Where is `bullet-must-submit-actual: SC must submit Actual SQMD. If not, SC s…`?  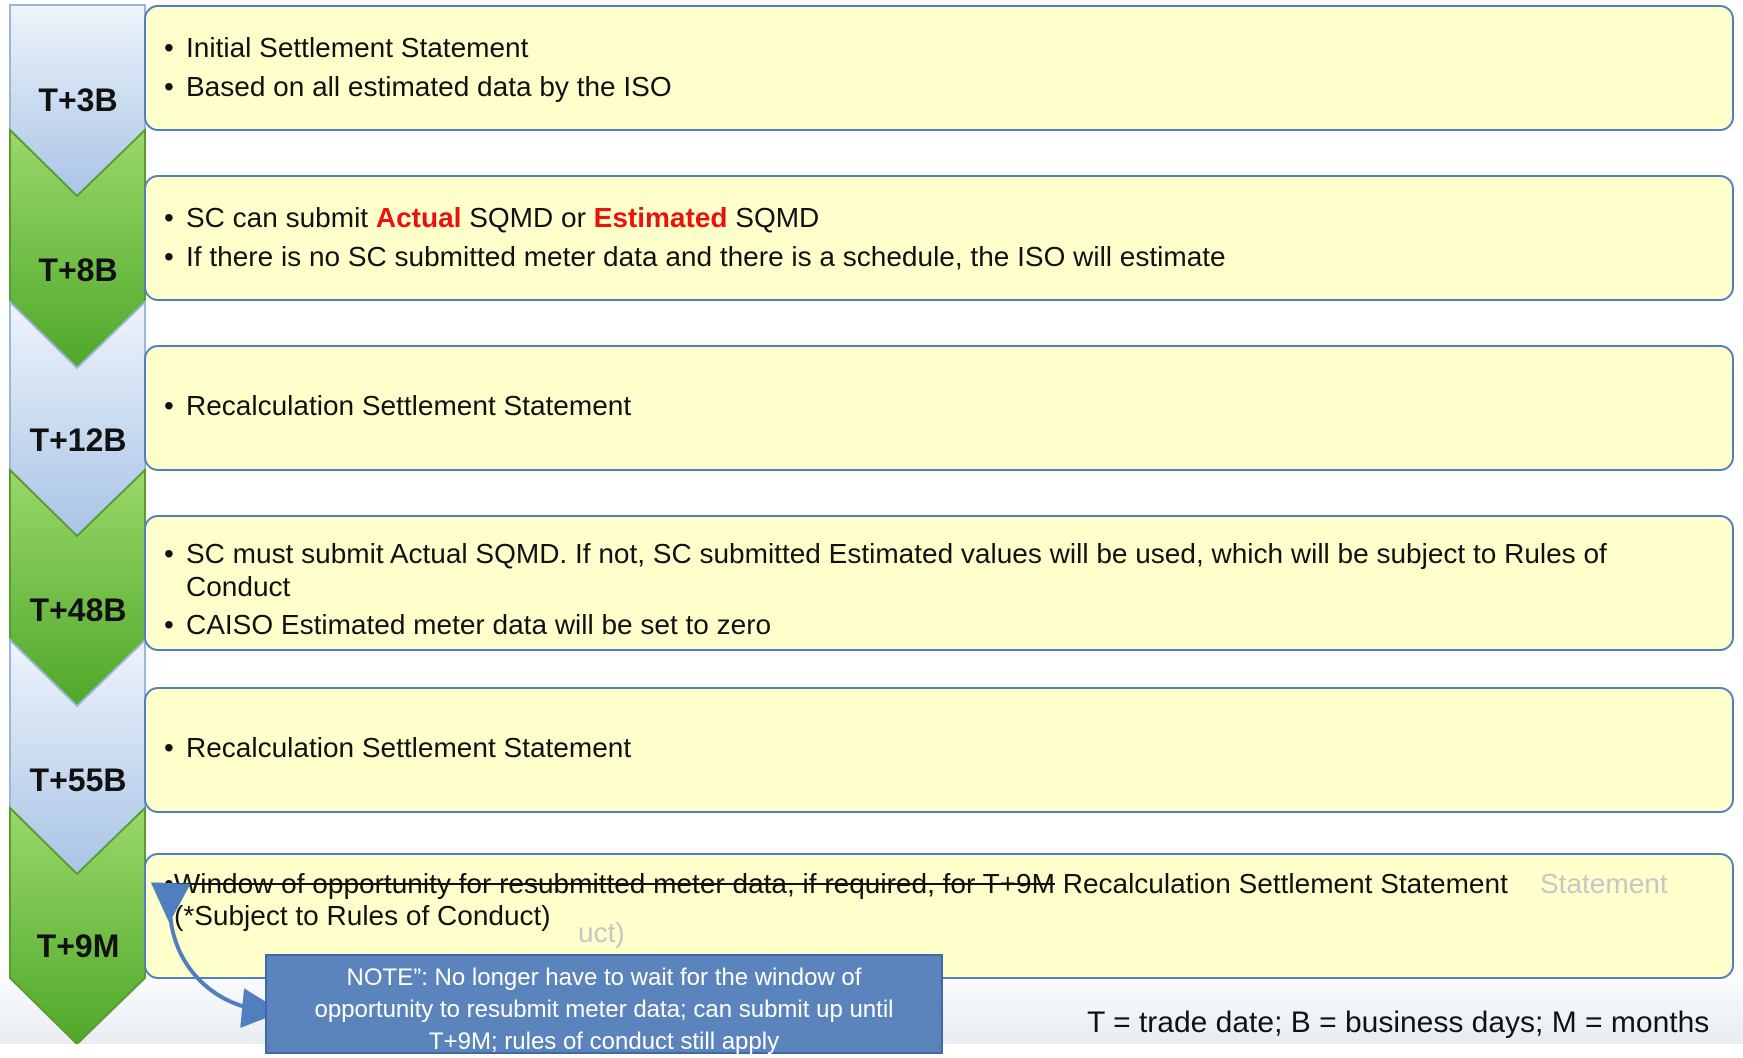 bullet-must-submit-actual: SC must submit Actual SQMD. If not, SC s… is located at coordinates (928, 570).